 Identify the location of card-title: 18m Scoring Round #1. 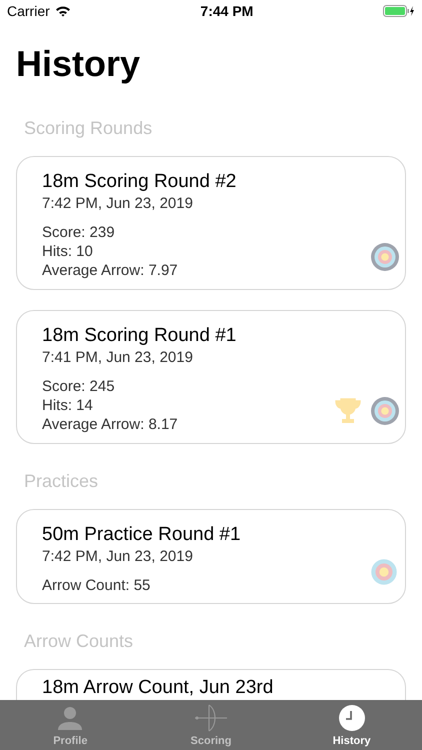
(140, 336).